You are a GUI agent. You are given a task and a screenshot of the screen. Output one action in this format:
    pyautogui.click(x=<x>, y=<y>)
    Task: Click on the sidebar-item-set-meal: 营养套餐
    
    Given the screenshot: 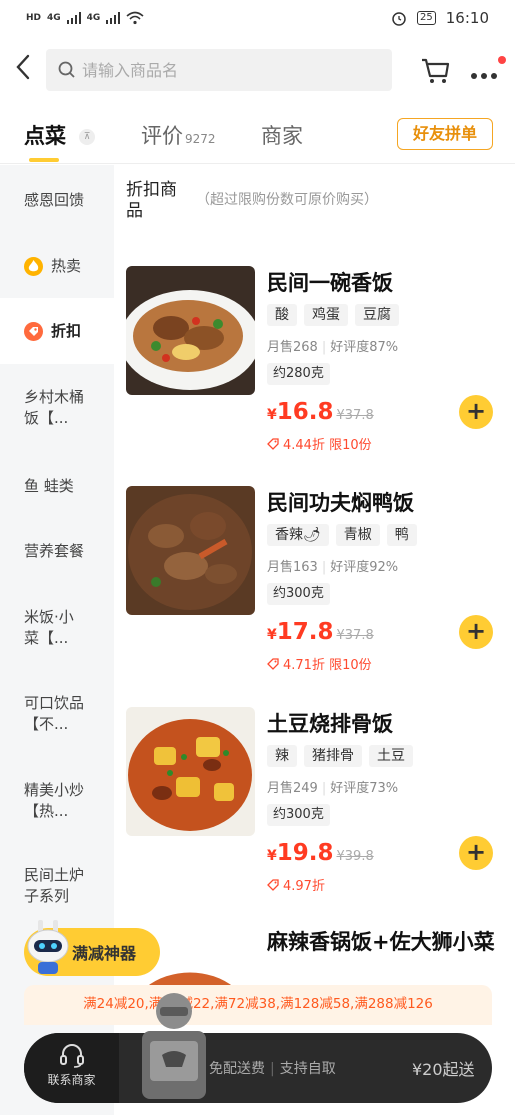 What is the action you would take?
    pyautogui.click(x=57, y=551)
    